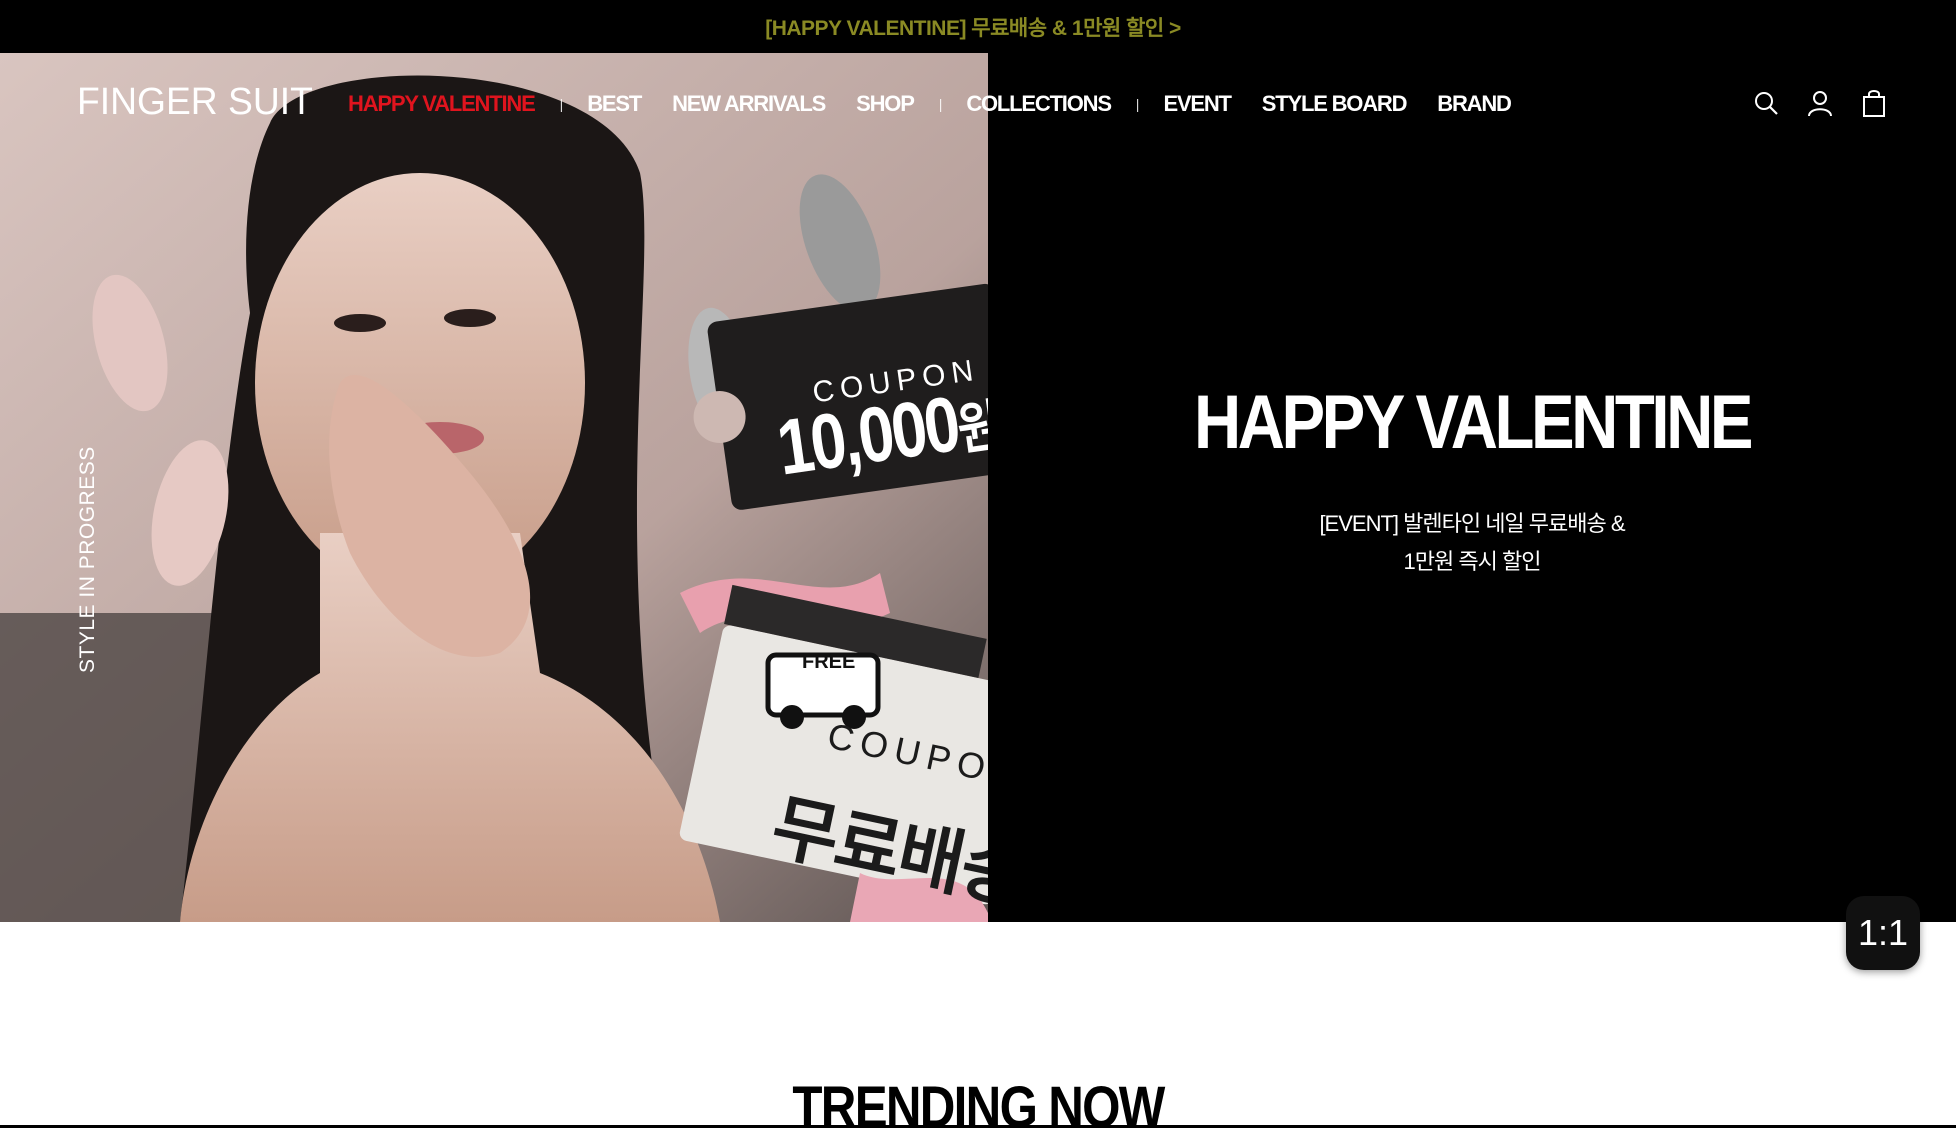 The image size is (1956, 1128). I want to click on nav-item-event: EVENT, so click(1197, 104).